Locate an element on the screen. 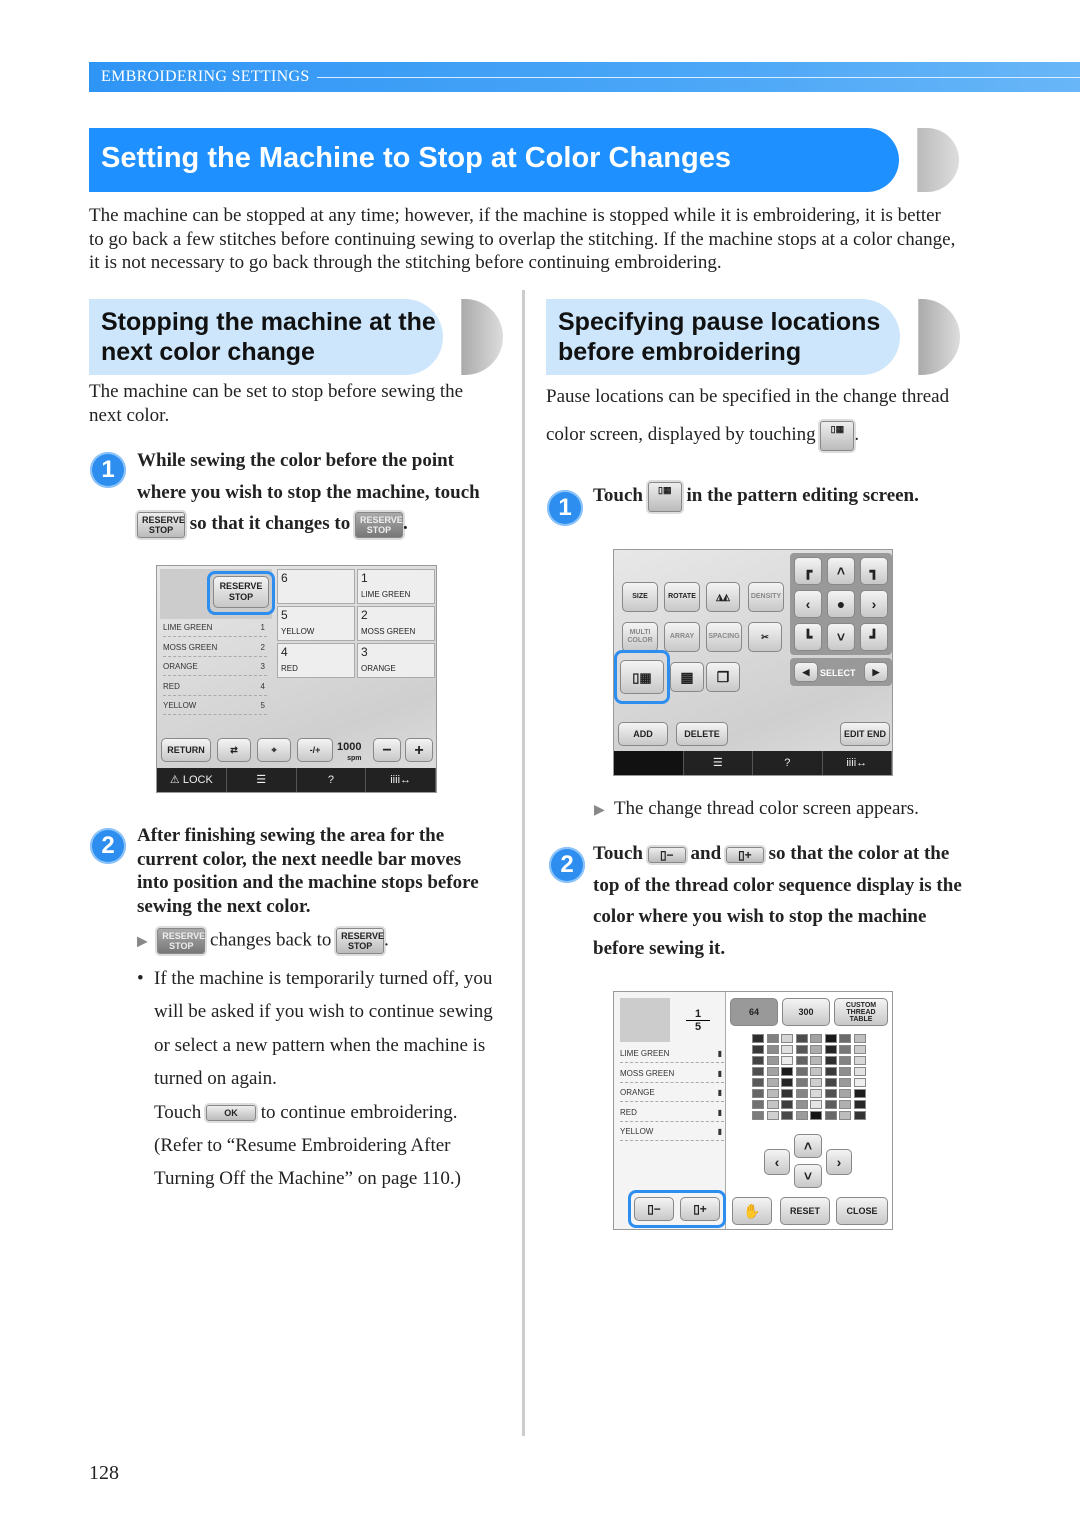 Image resolution: width=1080 pixels, height=1526 pixels. thread-list-item: LIME GREEN 1 is located at coordinates (215, 627).